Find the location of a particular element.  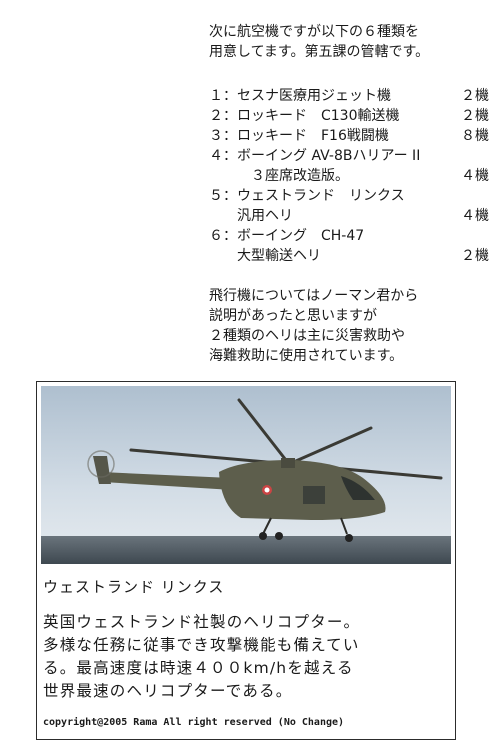

aircraft-label: 大型輸送ヘリ is located at coordinates (265, 256).